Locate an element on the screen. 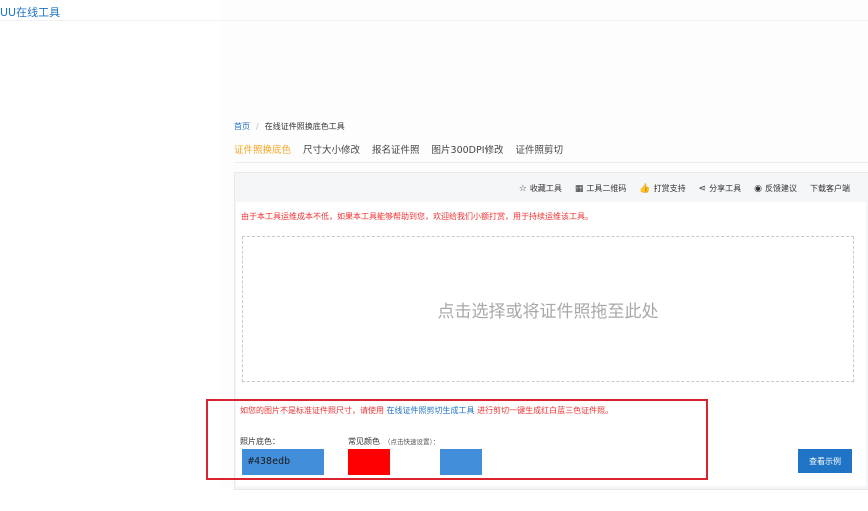 Image resolution: width=868 pixels, height=511 pixels. tip-support-label: 打赏支持 is located at coordinates (669, 188).